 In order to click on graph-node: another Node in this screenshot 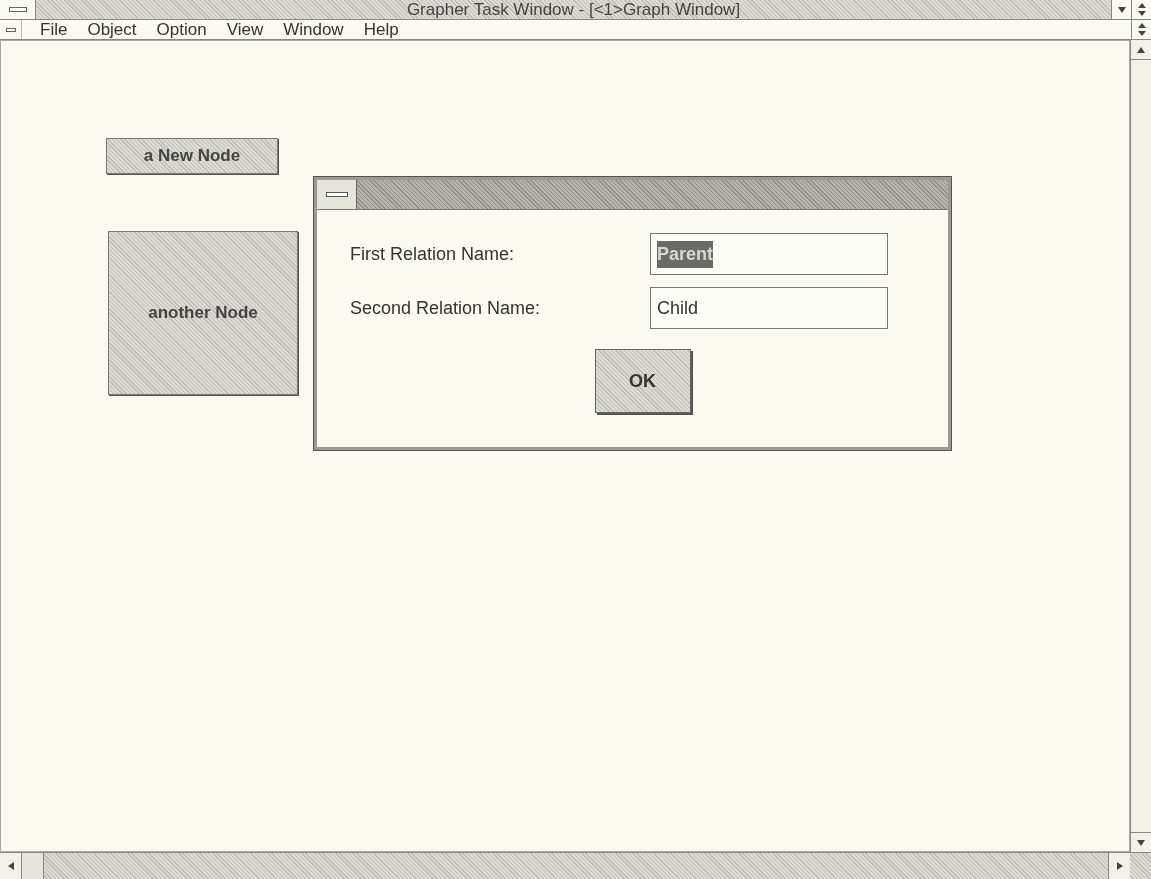, I will do `click(203, 313)`.